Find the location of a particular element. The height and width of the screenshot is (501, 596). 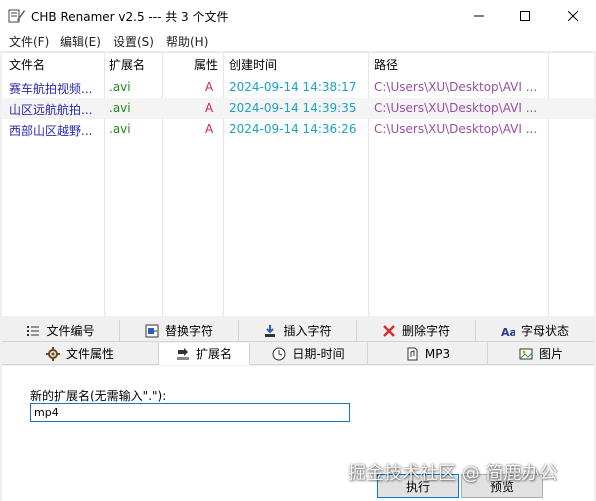

menu-edit: 编辑(E) is located at coordinates (80, 41).